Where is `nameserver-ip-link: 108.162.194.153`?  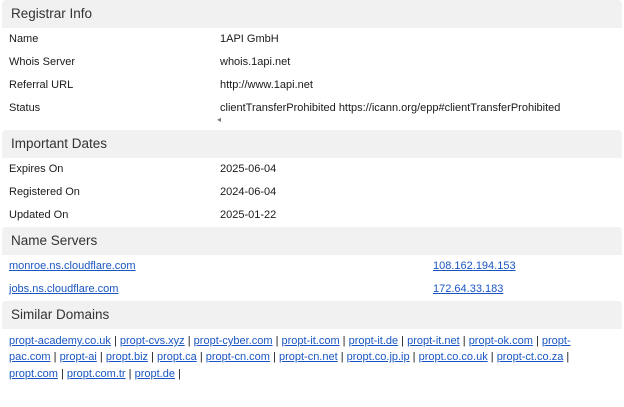 nameserver-ip-link: 108.162.194.153 is located at coordinates (474, 266).